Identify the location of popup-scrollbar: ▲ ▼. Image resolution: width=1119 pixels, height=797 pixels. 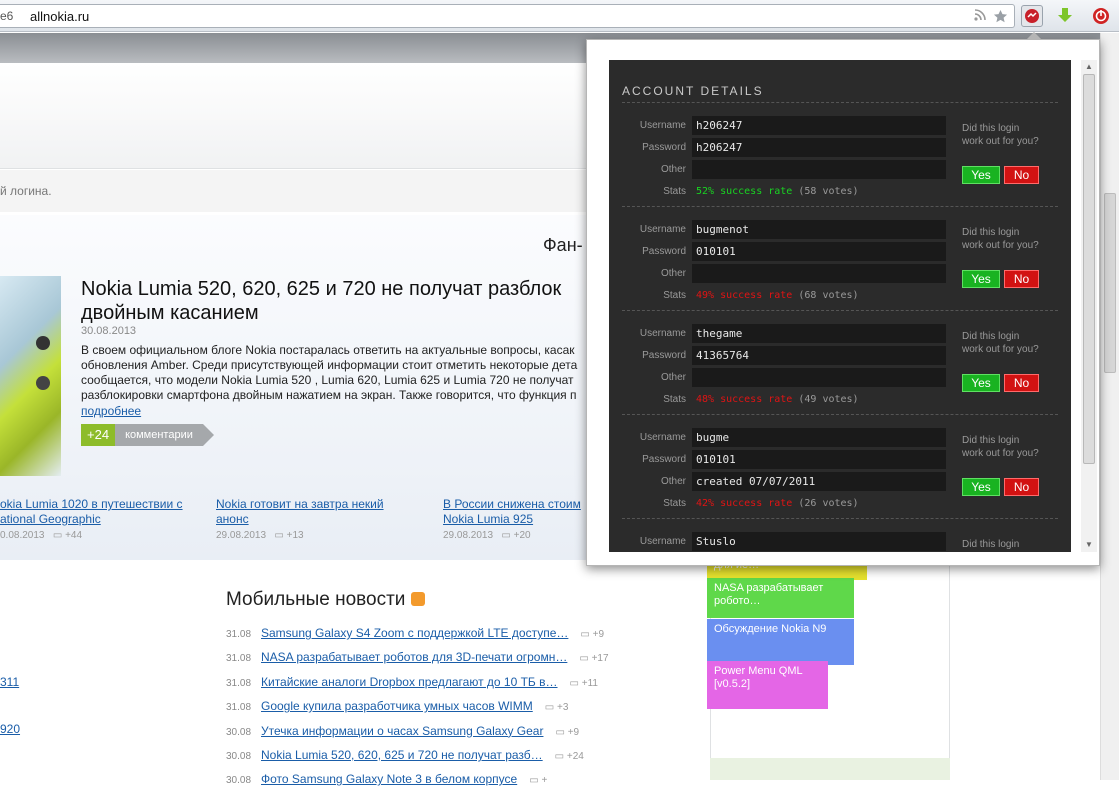
(1089, 306).